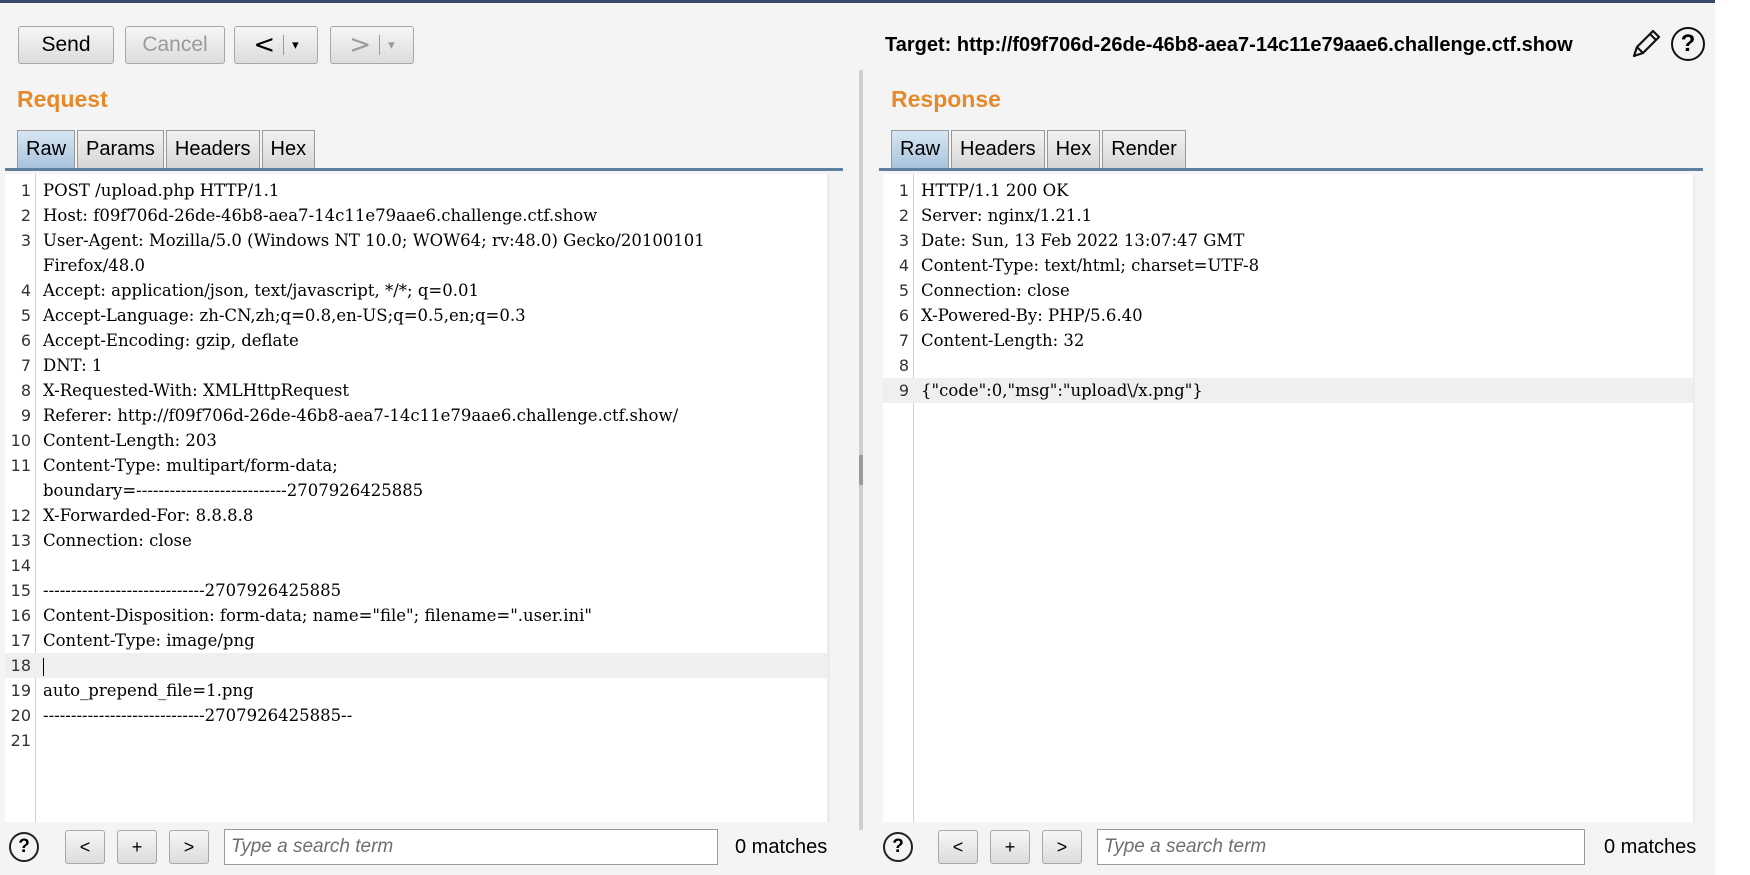 This screenshot has width=1750, height=875. I want to click on code-line: 2 Server: nginx/1.21.1, so click(1289, 215).